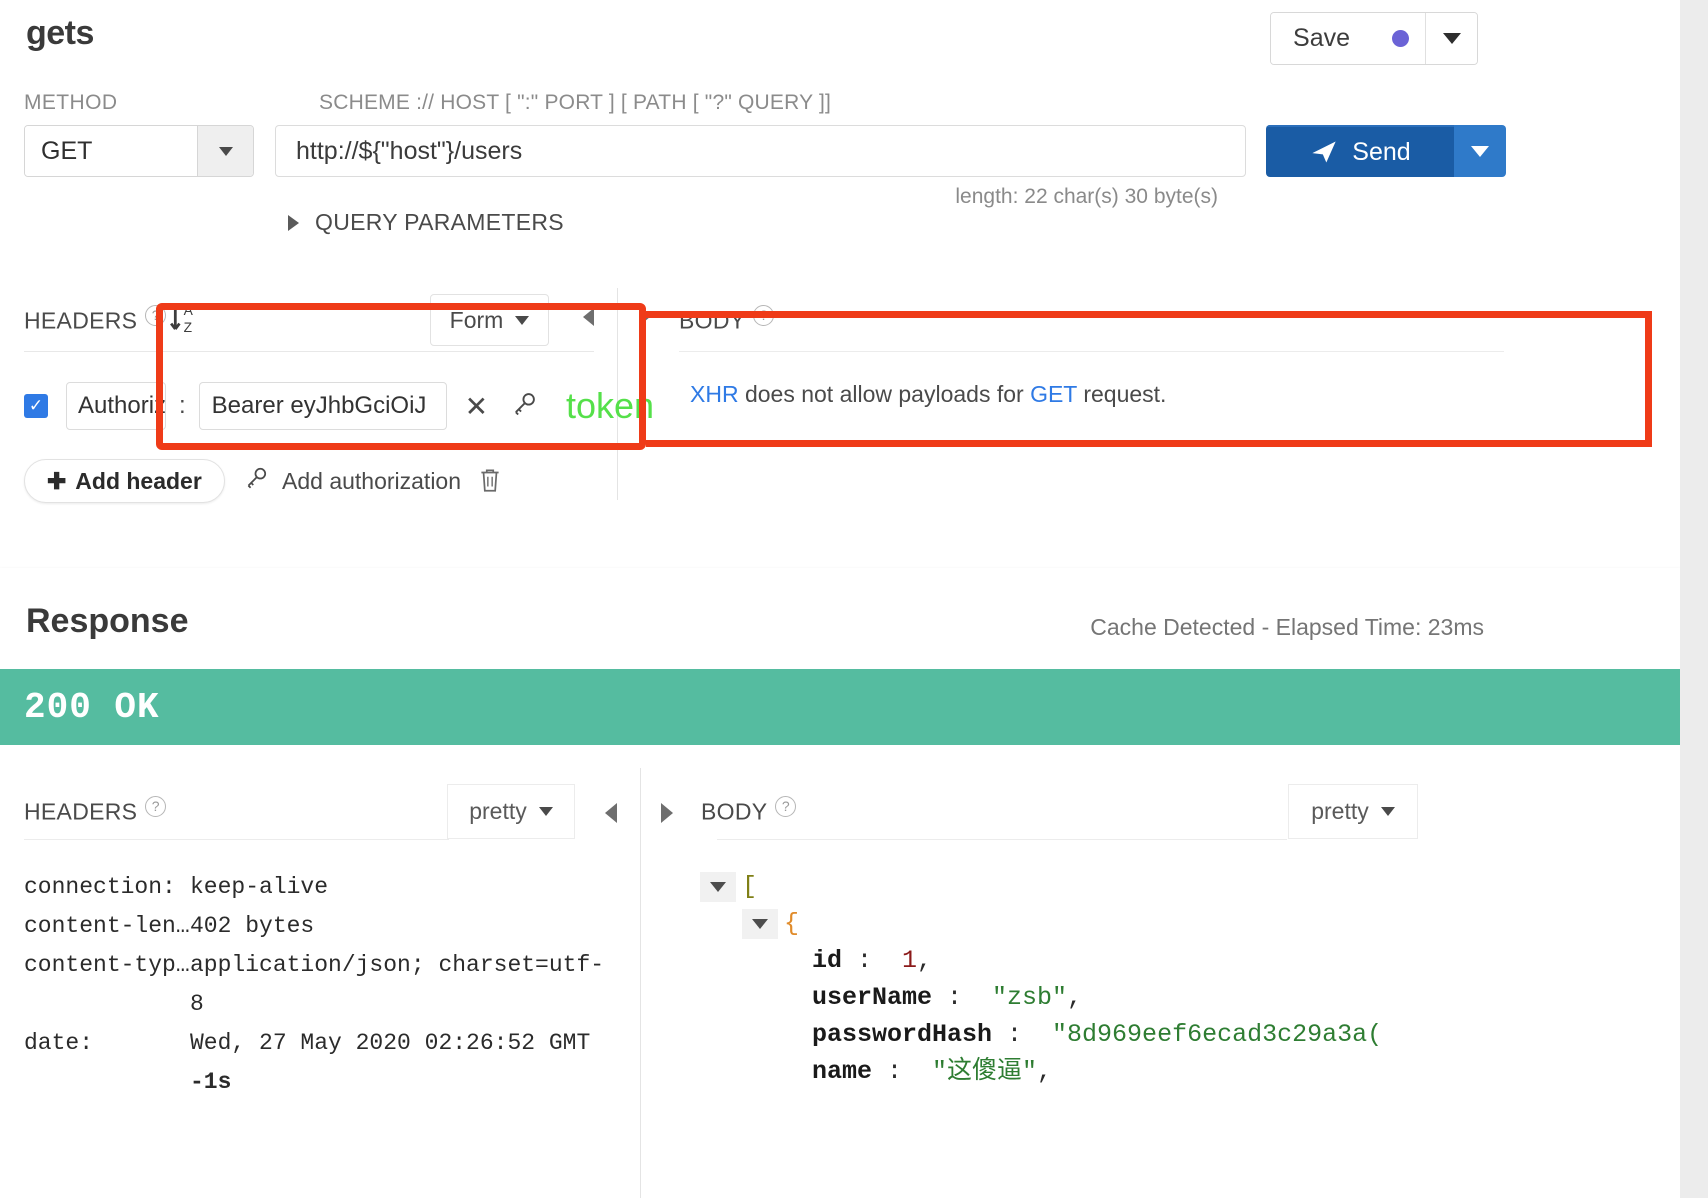 The height and width of the screenshot is (1198, 1708). What do you see at coordinates (611, 813) in the screenshot?
I see `response-collapse-left-arrow` at bounding box center [611, 813].